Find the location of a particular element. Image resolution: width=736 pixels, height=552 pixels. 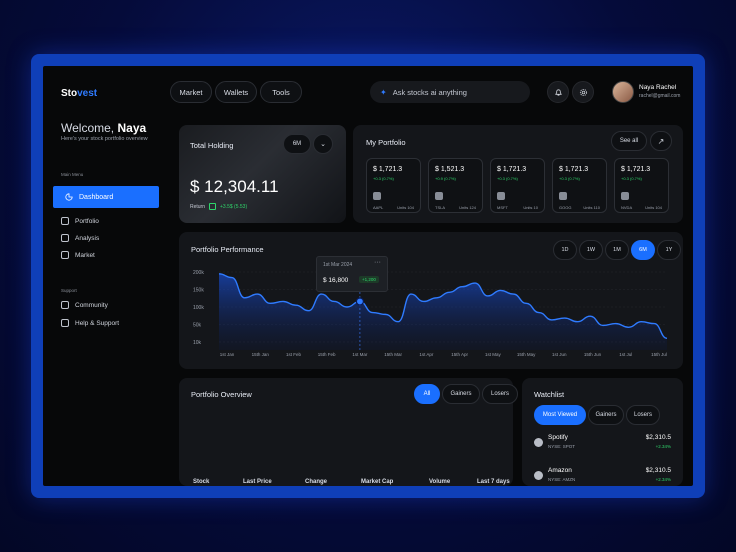

y-tick-label: 50k is located at coordinates (197, 326).